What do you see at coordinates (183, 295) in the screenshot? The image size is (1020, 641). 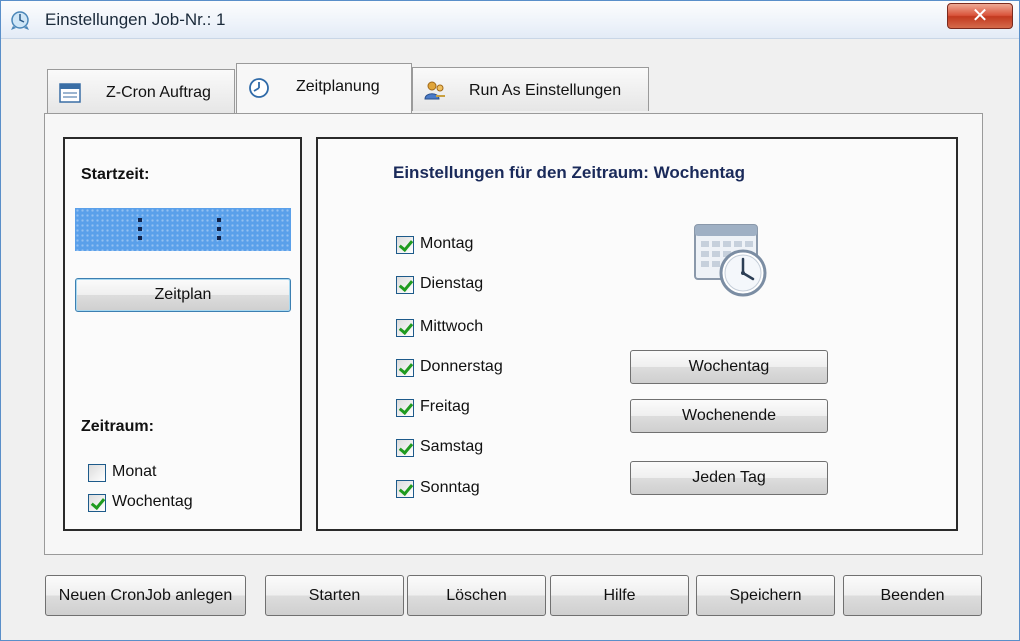 I see `zeitplan-button: Zeitplan` at bounding box center [183, 295].